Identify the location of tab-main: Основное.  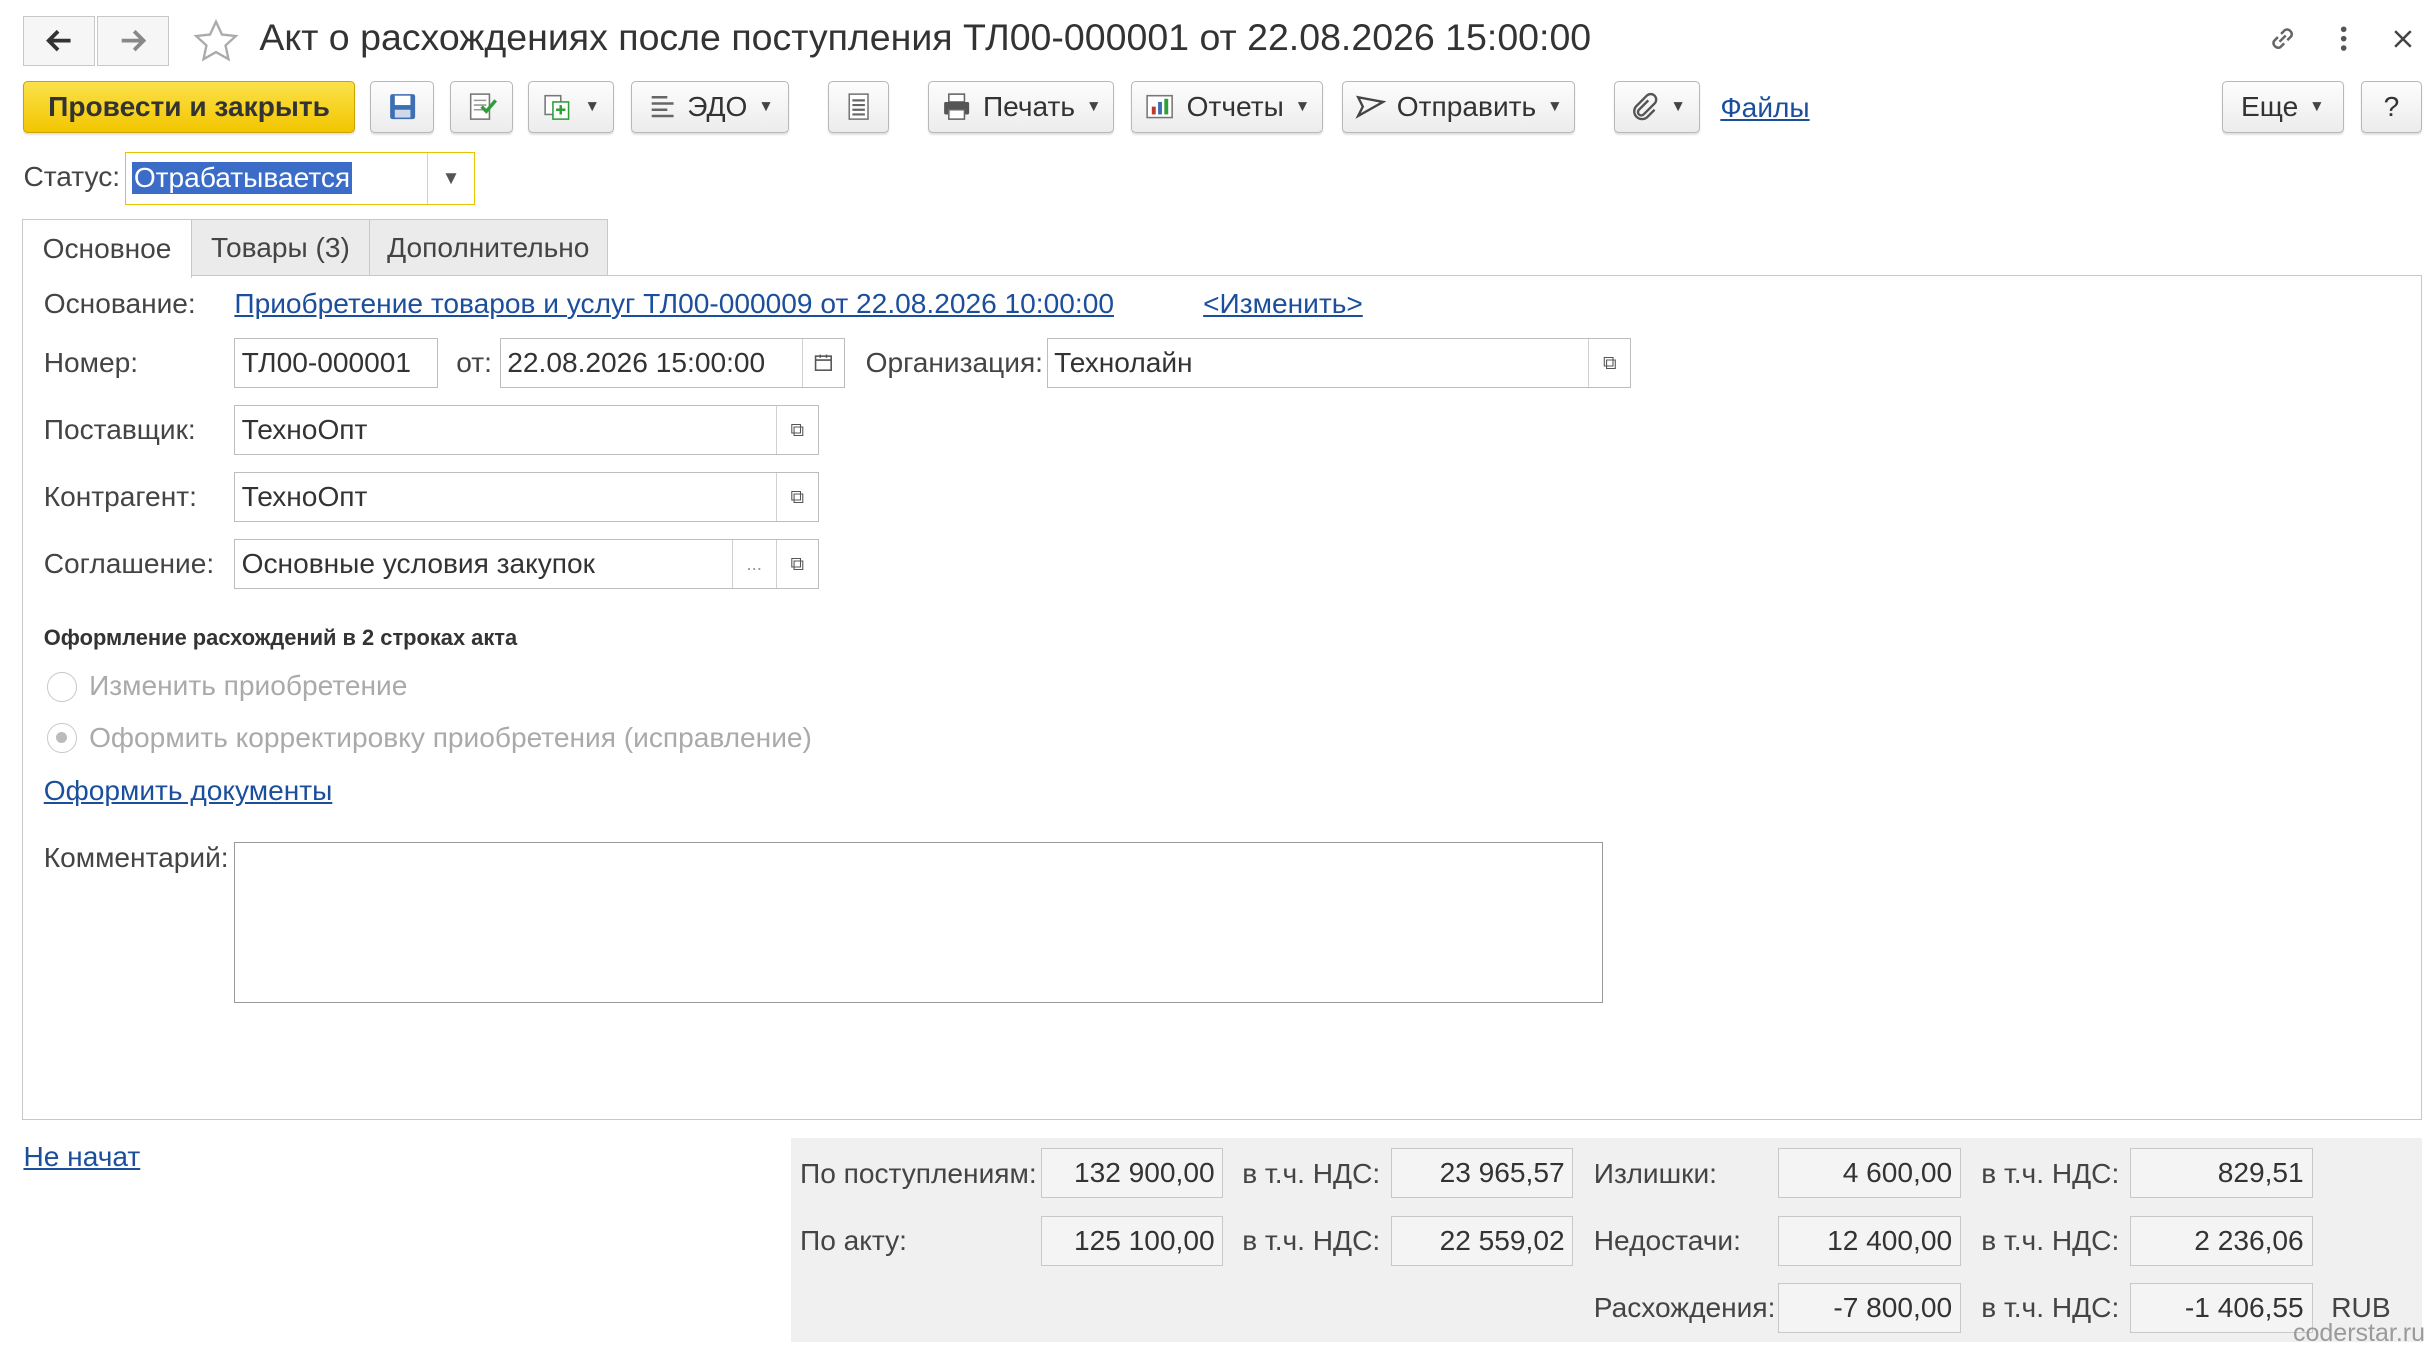
(107, 248).